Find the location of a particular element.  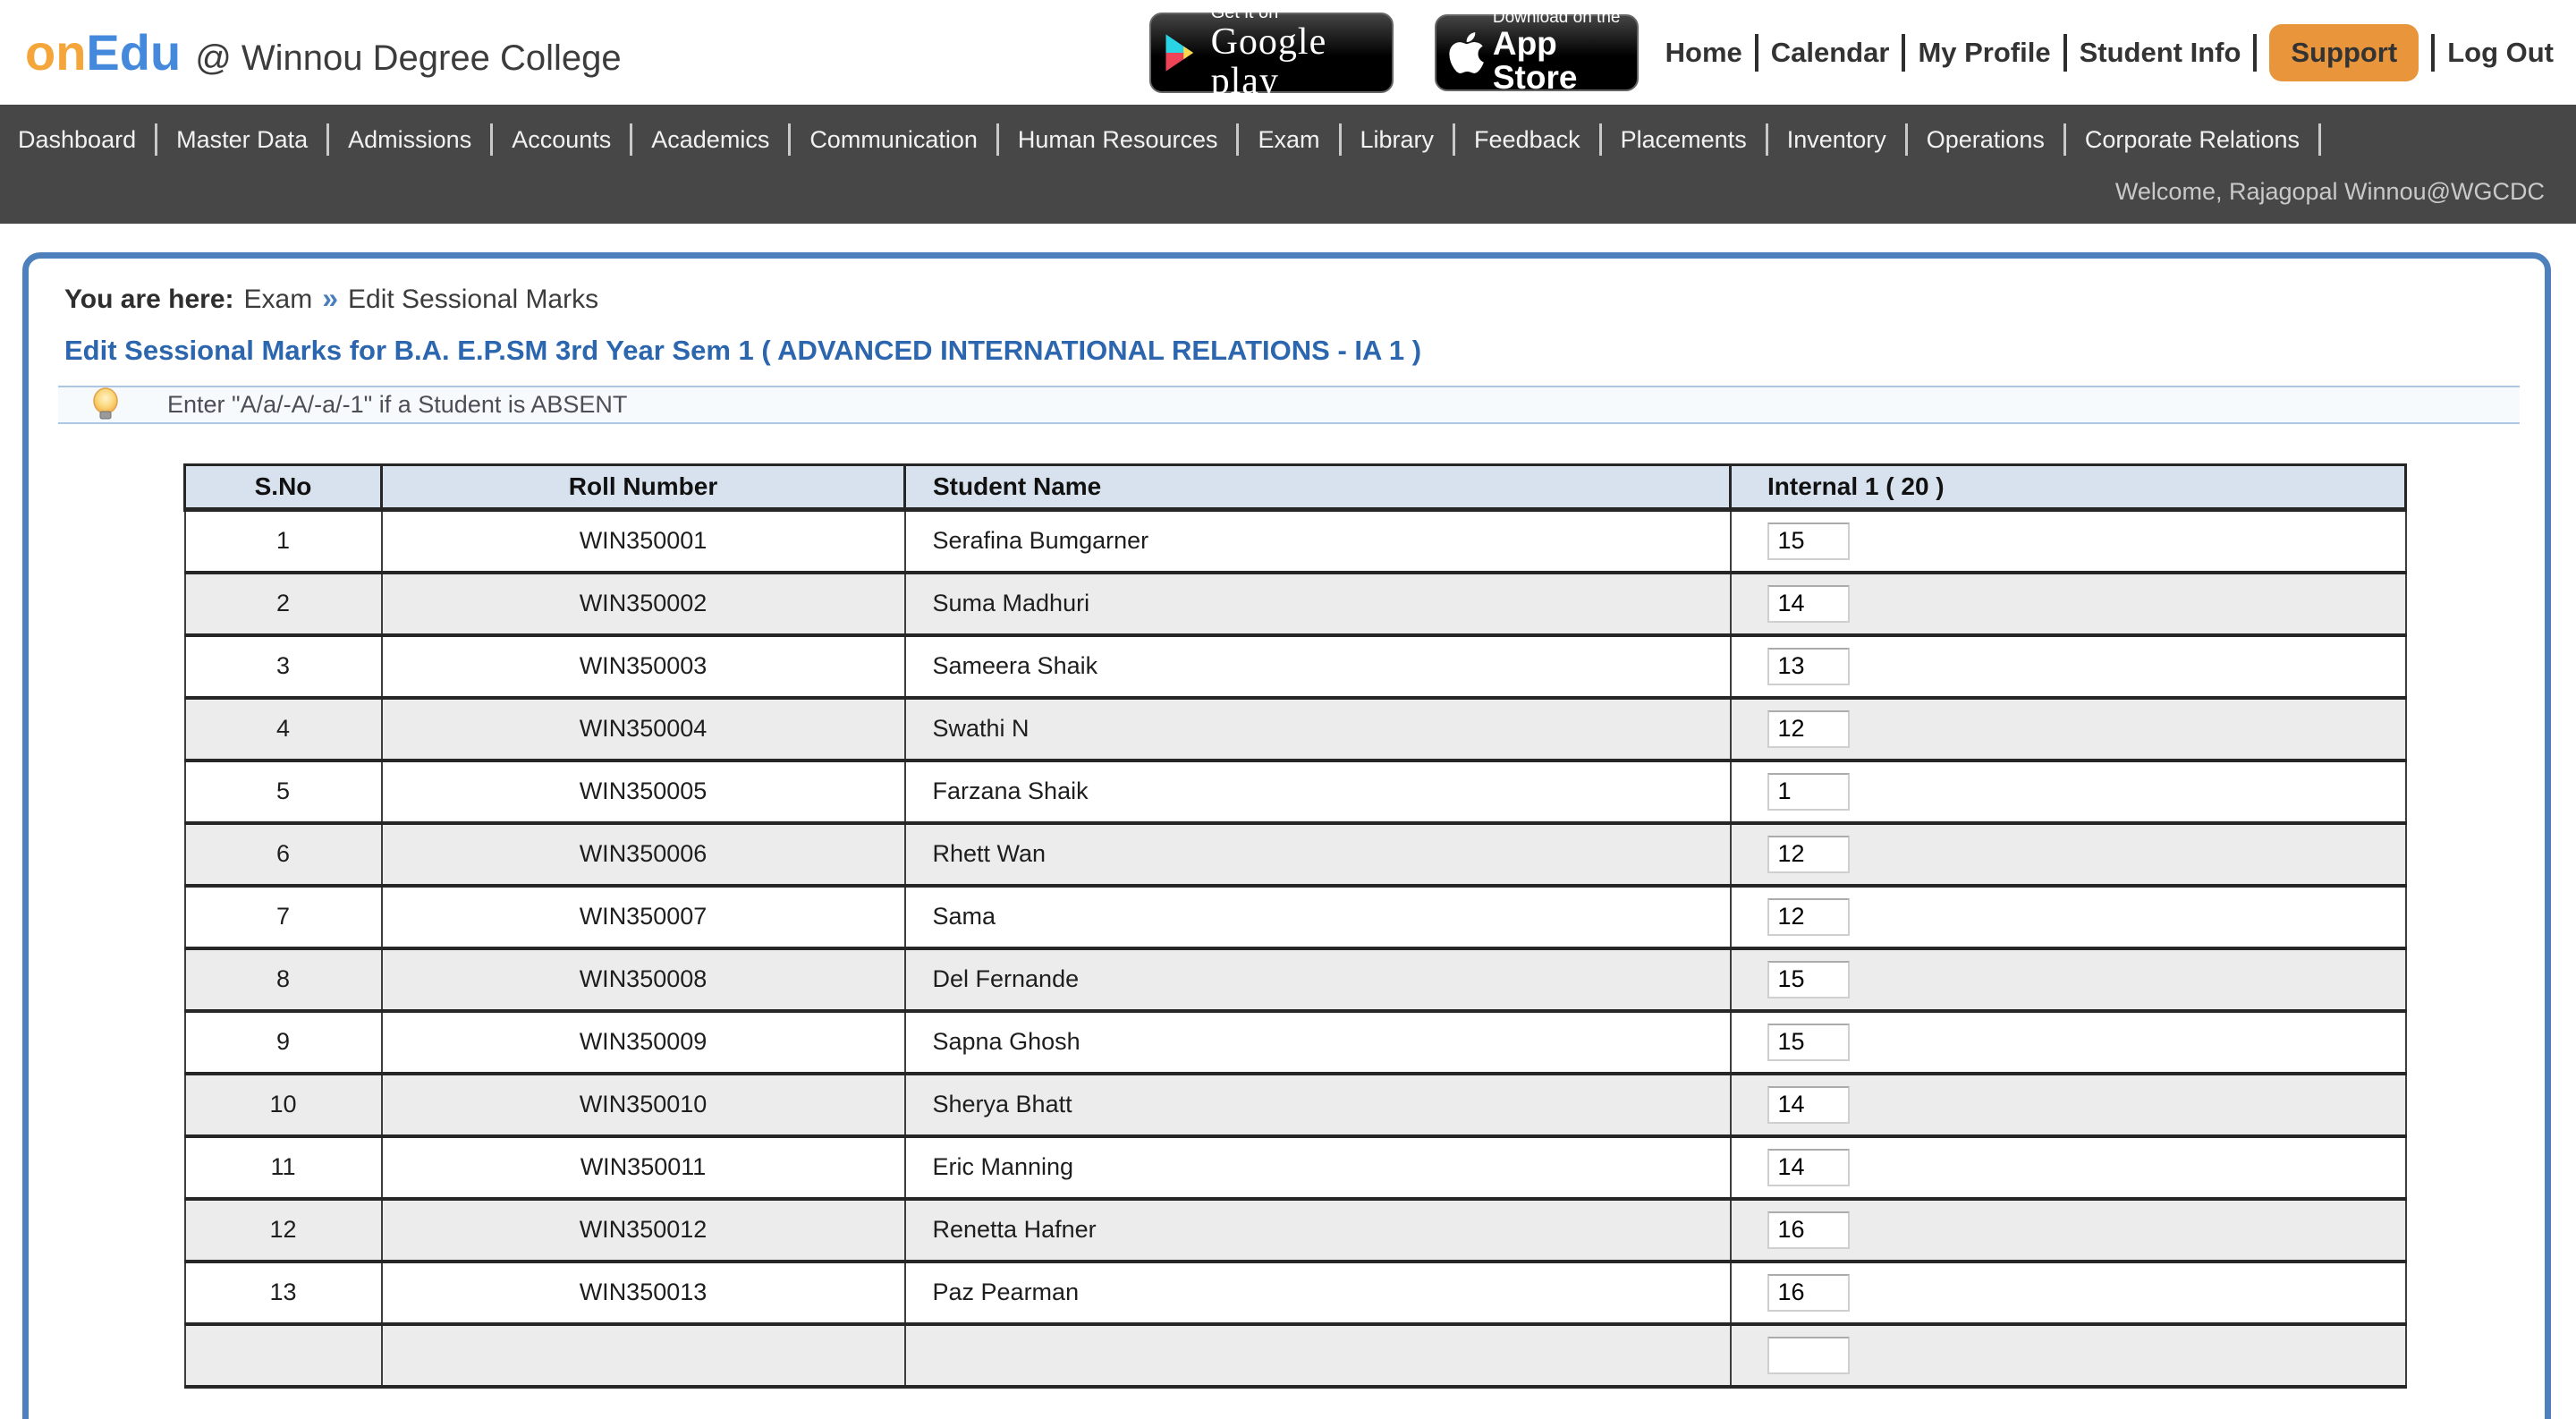

sno-cell: 11 is located at coordinates (283, 1167).